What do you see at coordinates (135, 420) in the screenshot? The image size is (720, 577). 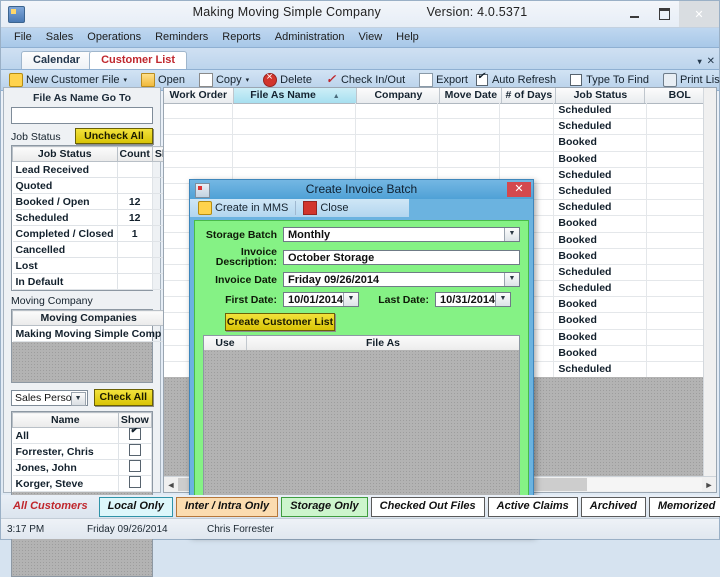 I see `col-show: Show` at bounding box center [135, 420].